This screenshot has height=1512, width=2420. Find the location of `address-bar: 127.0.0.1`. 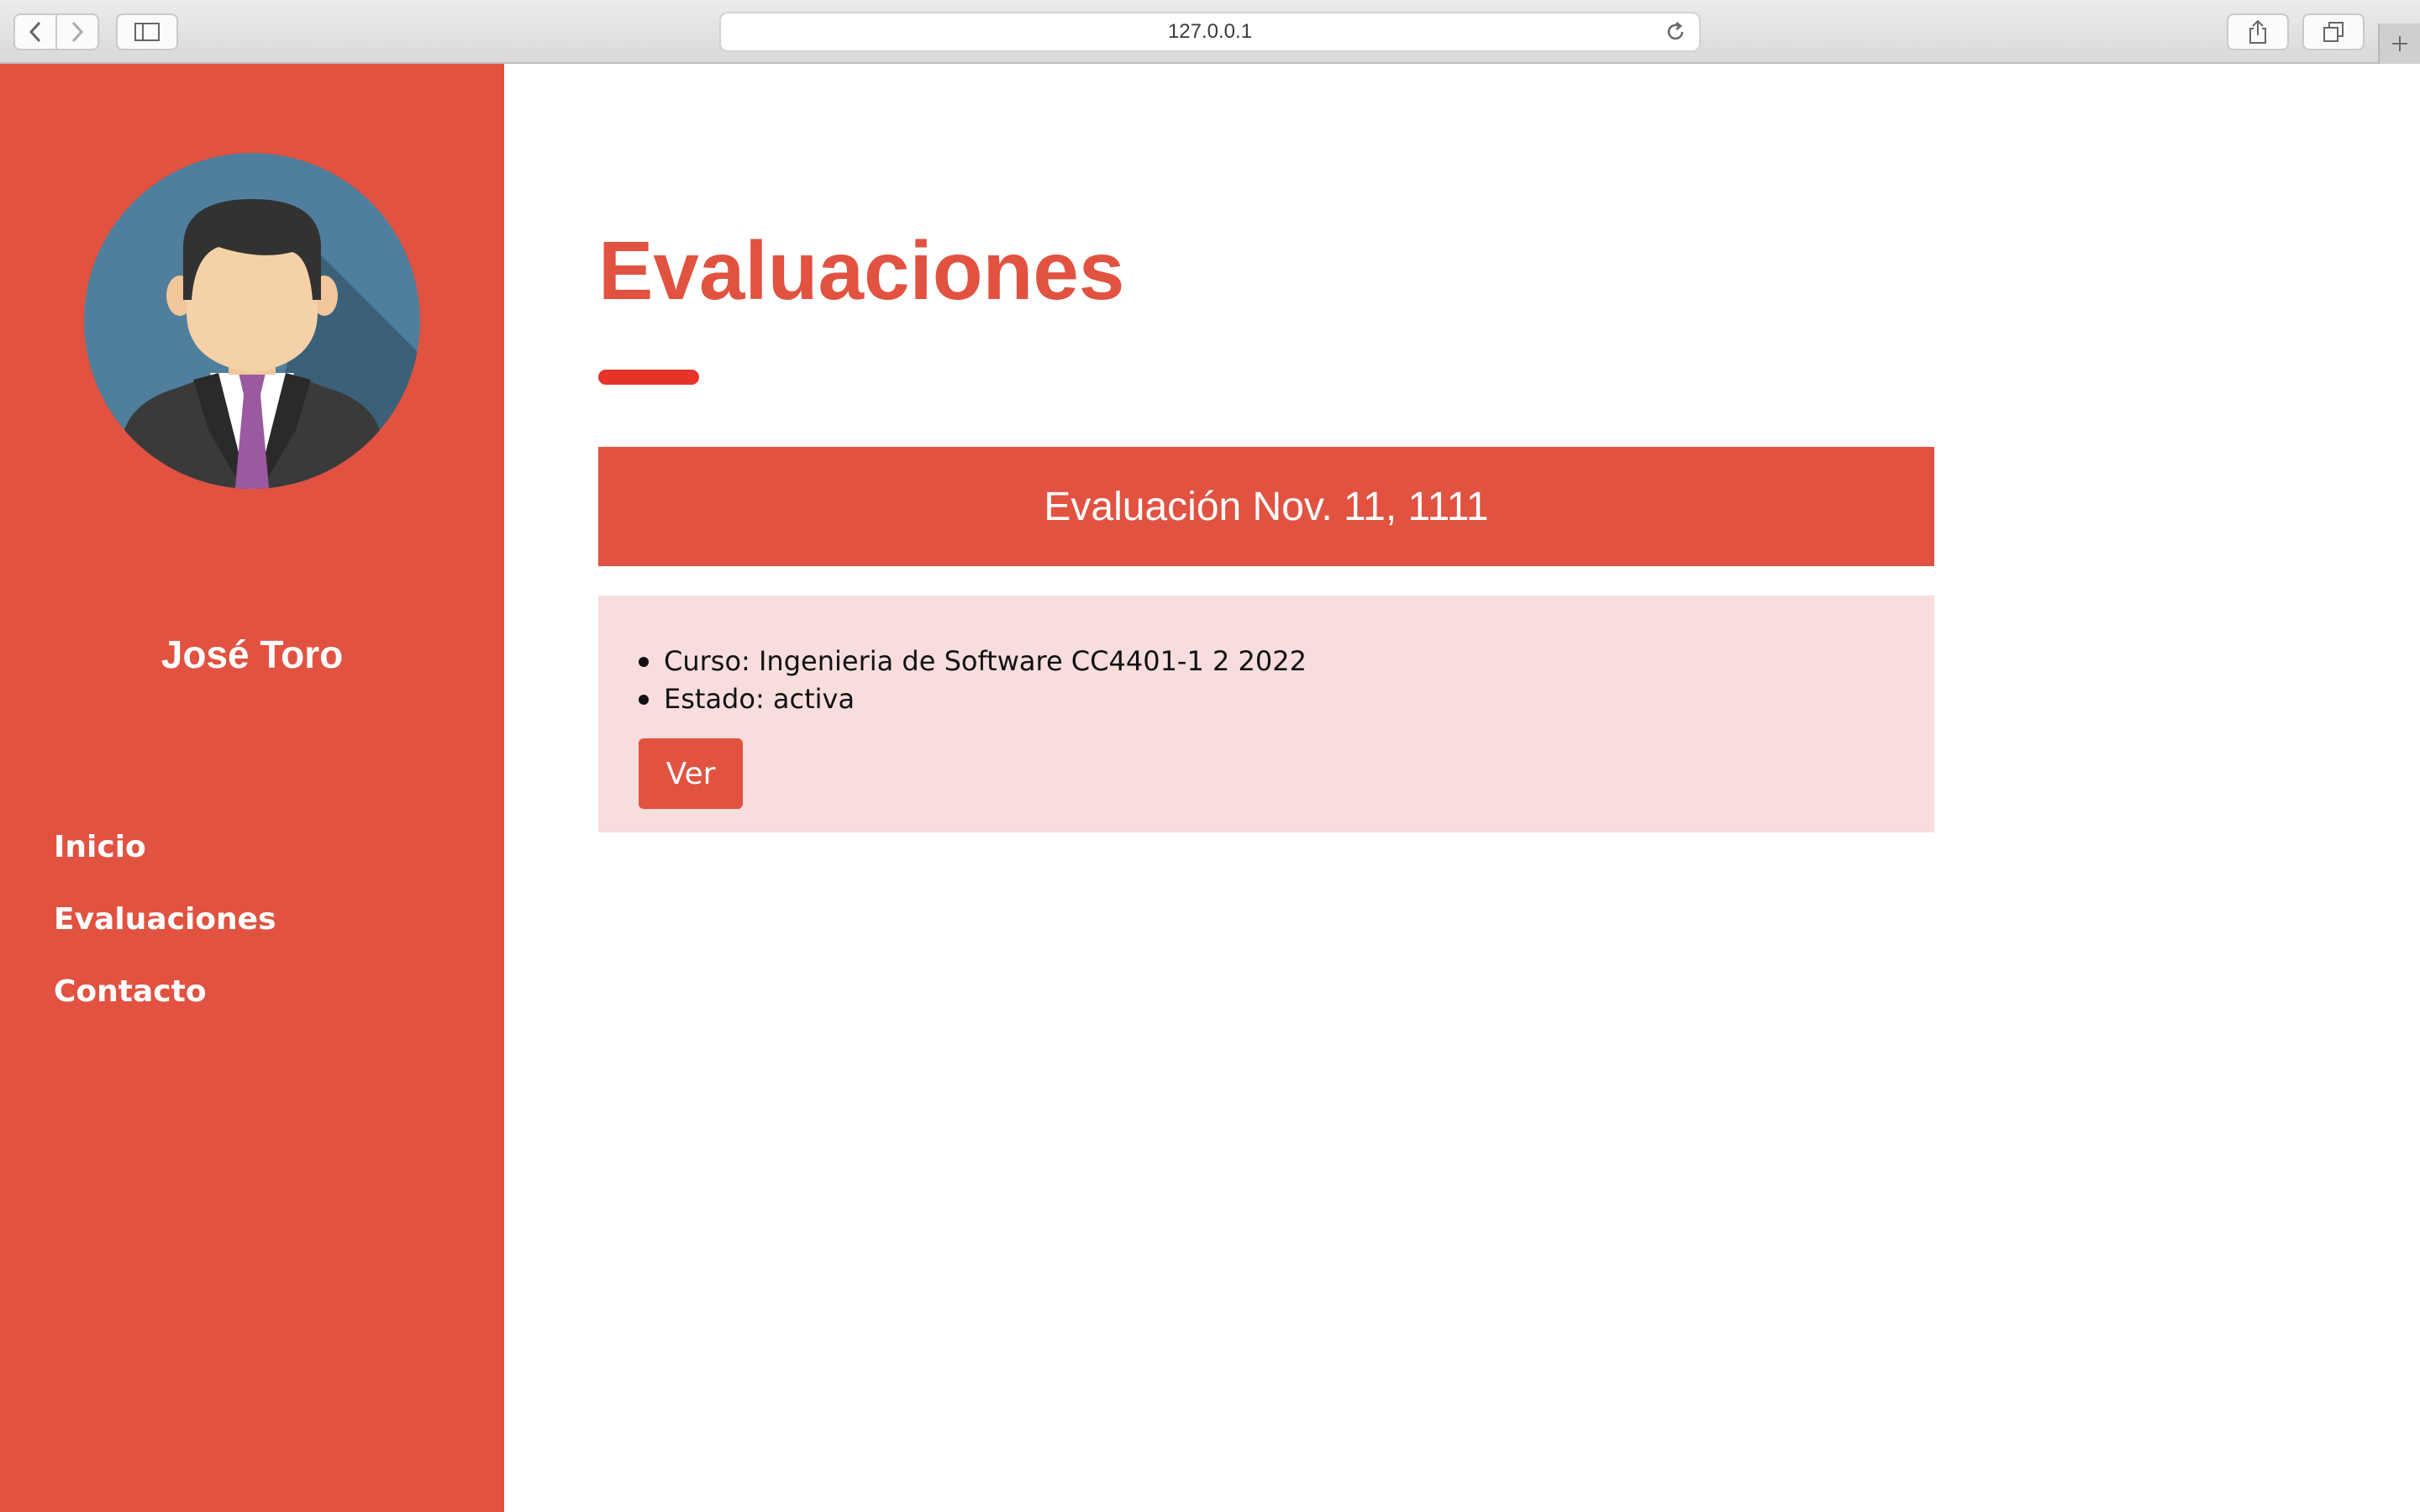

address-bar: 127.0.0.1 is located at coordinates (1210, 32).